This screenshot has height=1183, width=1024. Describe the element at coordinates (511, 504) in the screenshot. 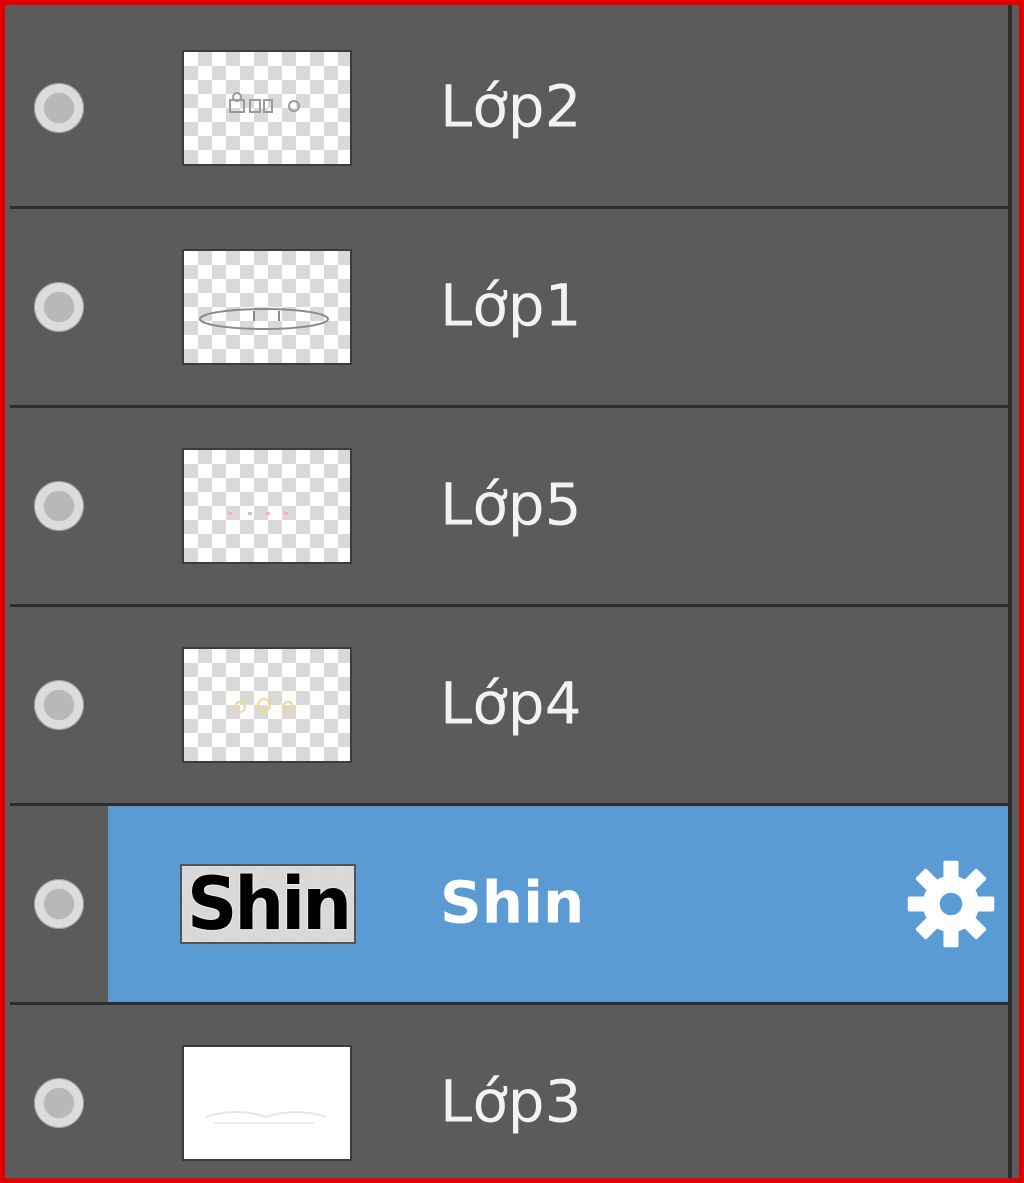

I see `layer-name: Lớp5` at that location.